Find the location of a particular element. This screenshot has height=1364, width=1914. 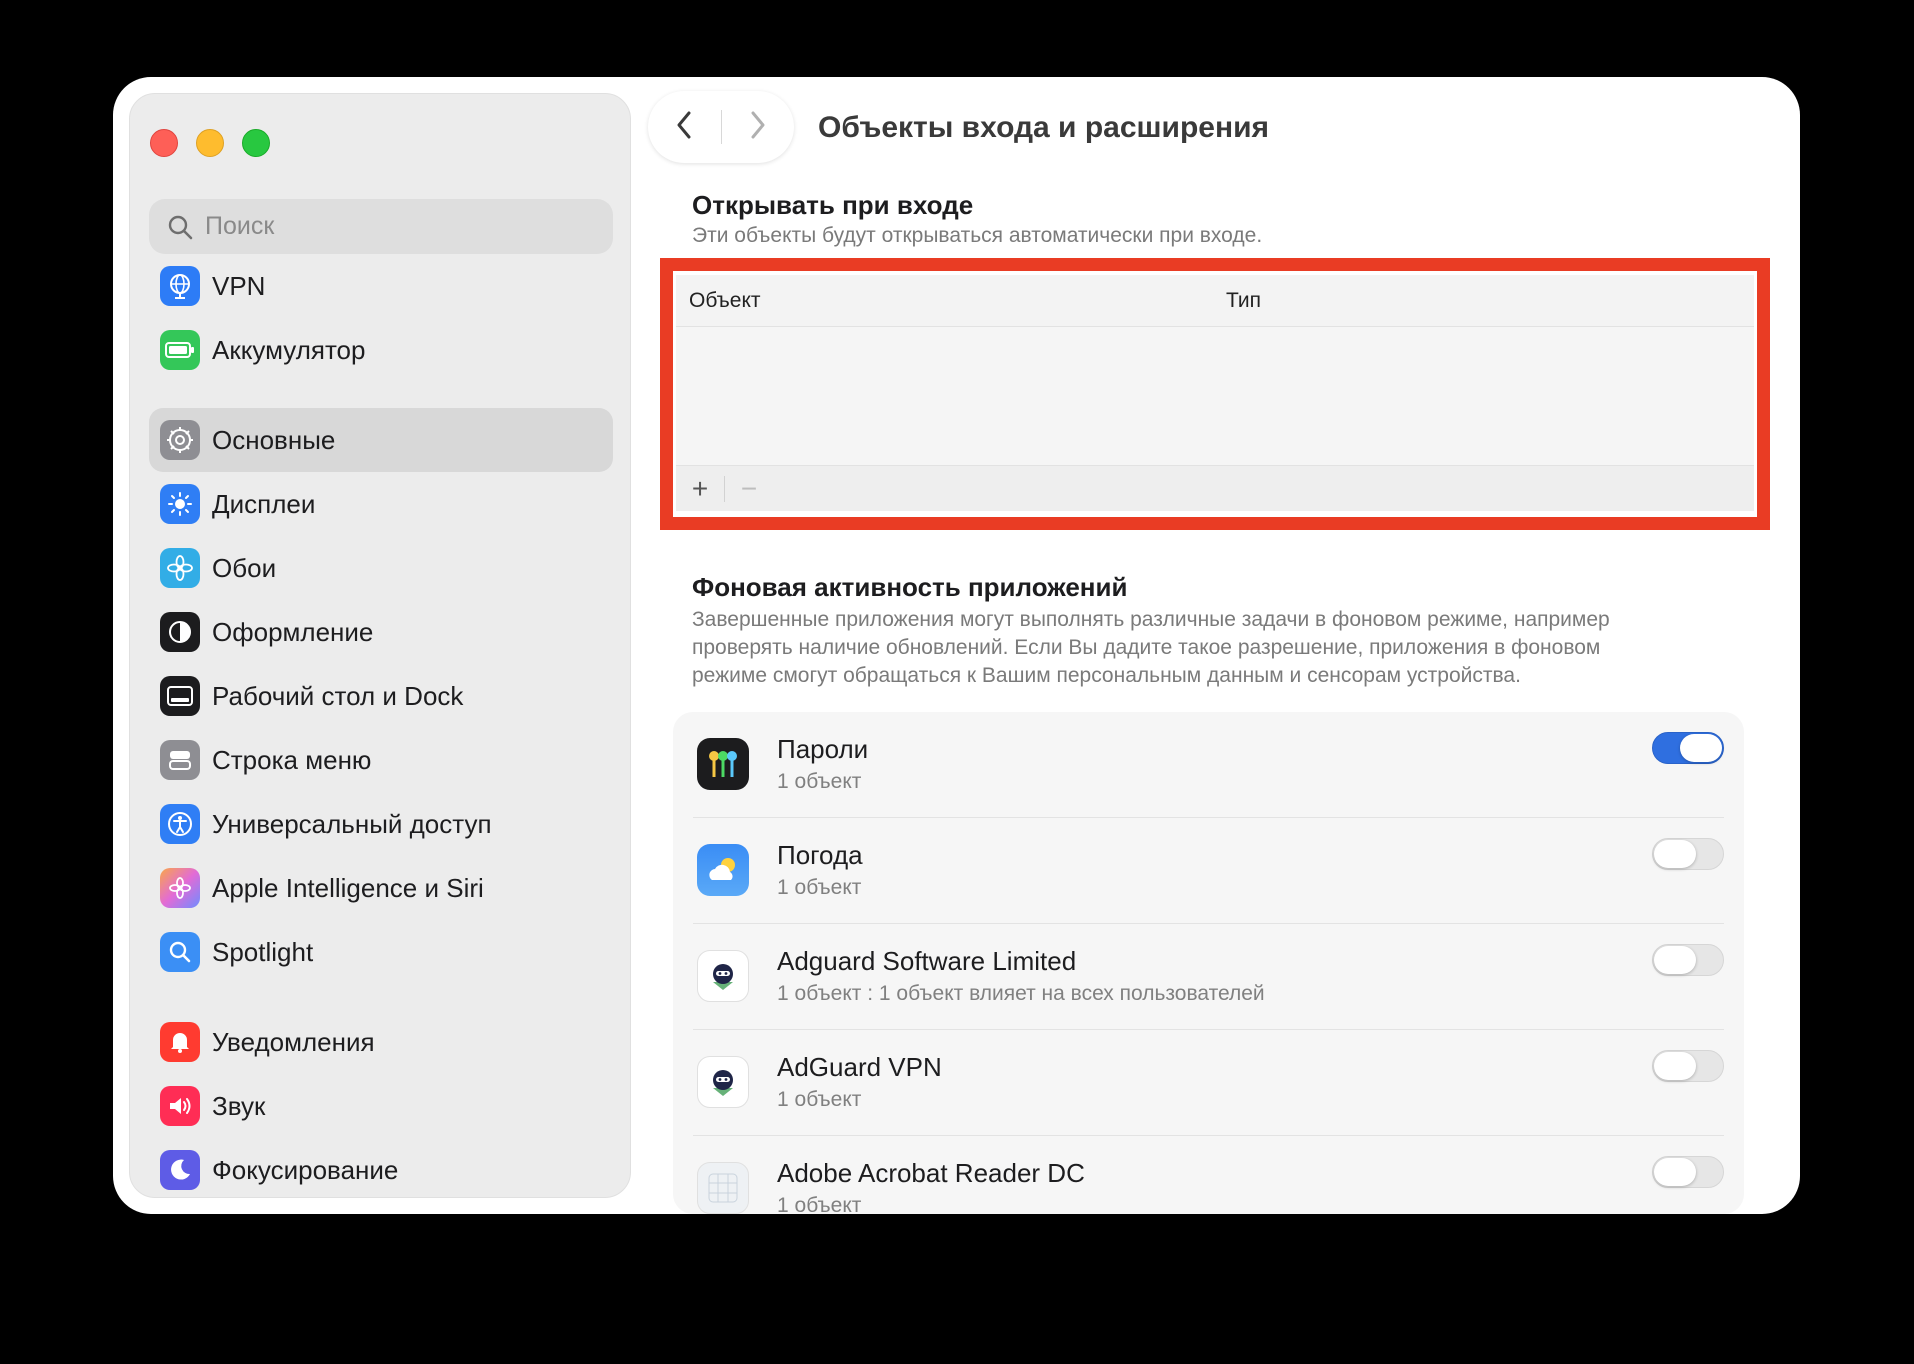

weather-toggle is located at coordinates (1688, 854).